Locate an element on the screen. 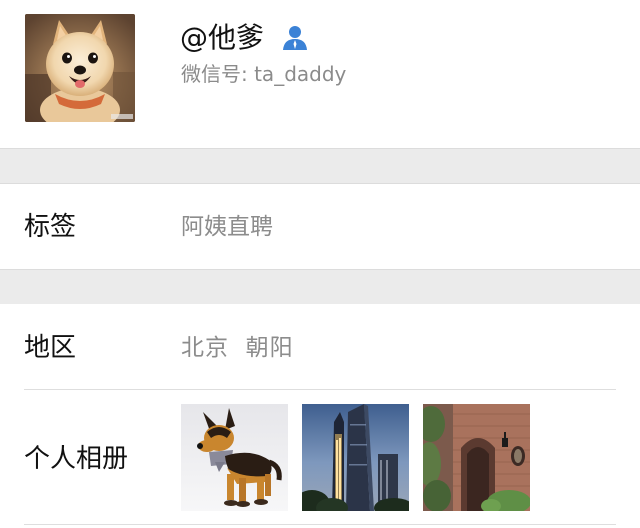  album-label: 个人相册 is located at coordinates (76, 459).